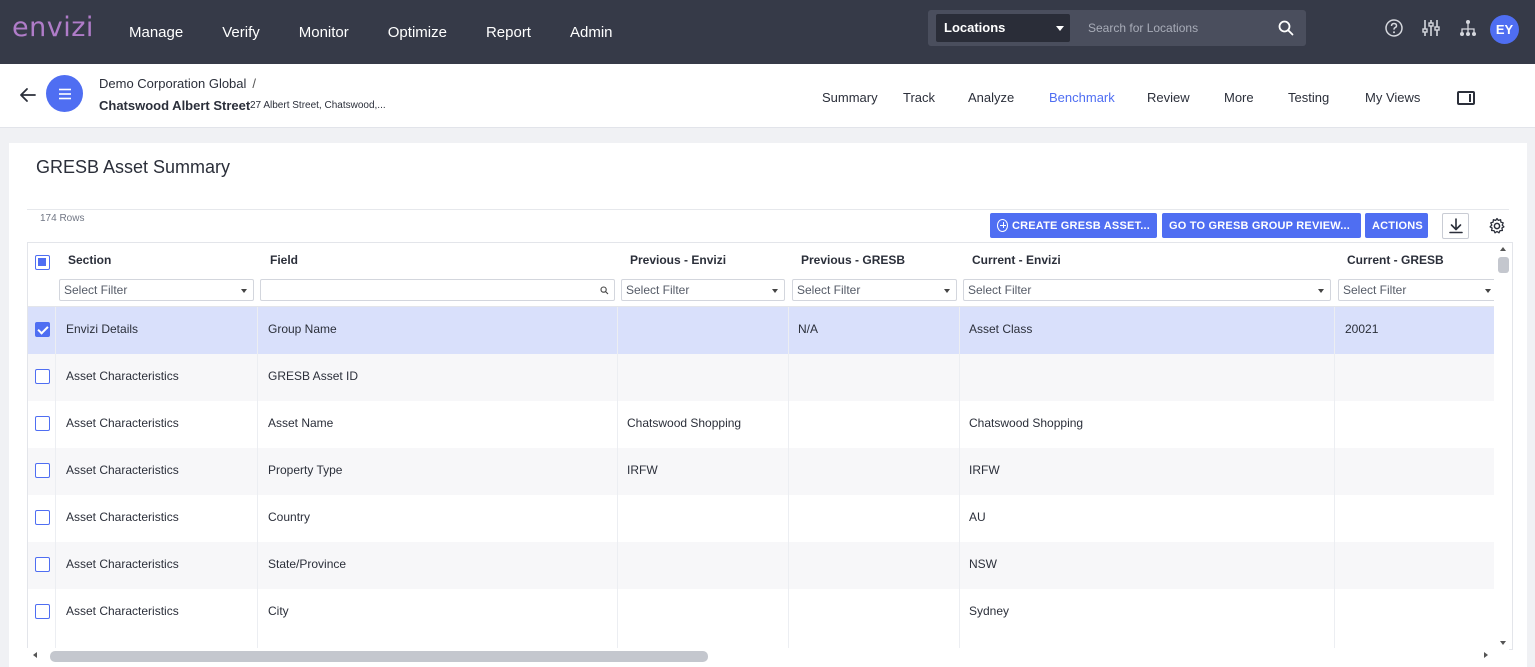 The image size is (1535, 667). I want to click on gear-icon, so click(1496, 225).